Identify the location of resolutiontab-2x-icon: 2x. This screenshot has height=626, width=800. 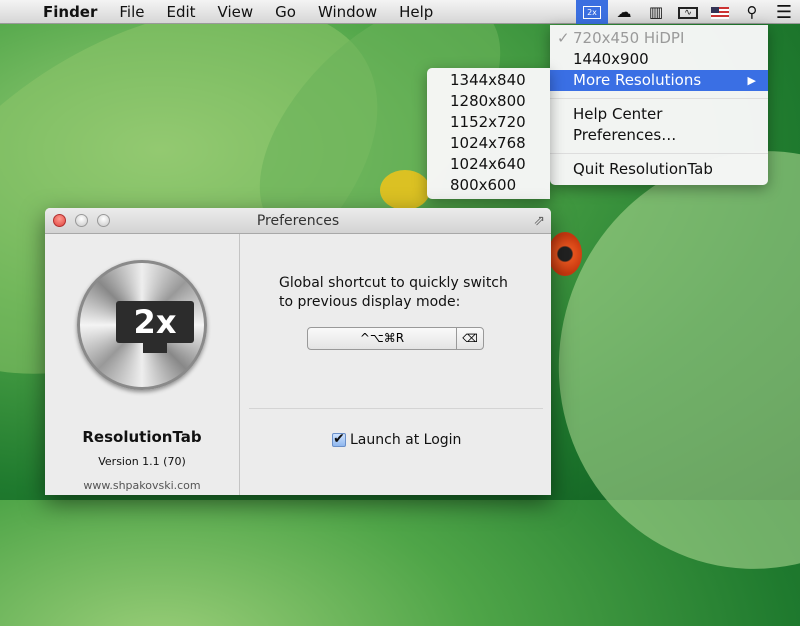
(592, 12).